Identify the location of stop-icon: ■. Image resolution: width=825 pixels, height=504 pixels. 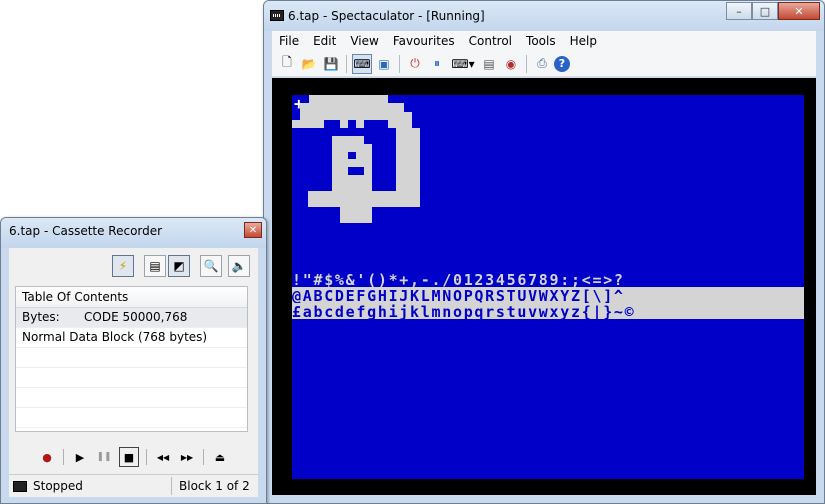
(129, 457).